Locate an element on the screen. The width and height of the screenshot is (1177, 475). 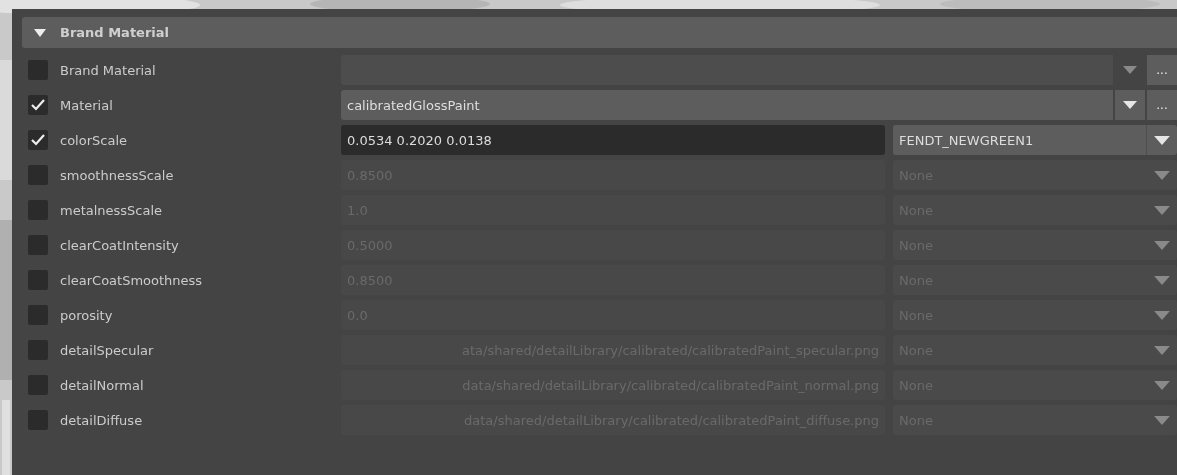
collapse-triangle-icon is located at coordinates (40, 32).